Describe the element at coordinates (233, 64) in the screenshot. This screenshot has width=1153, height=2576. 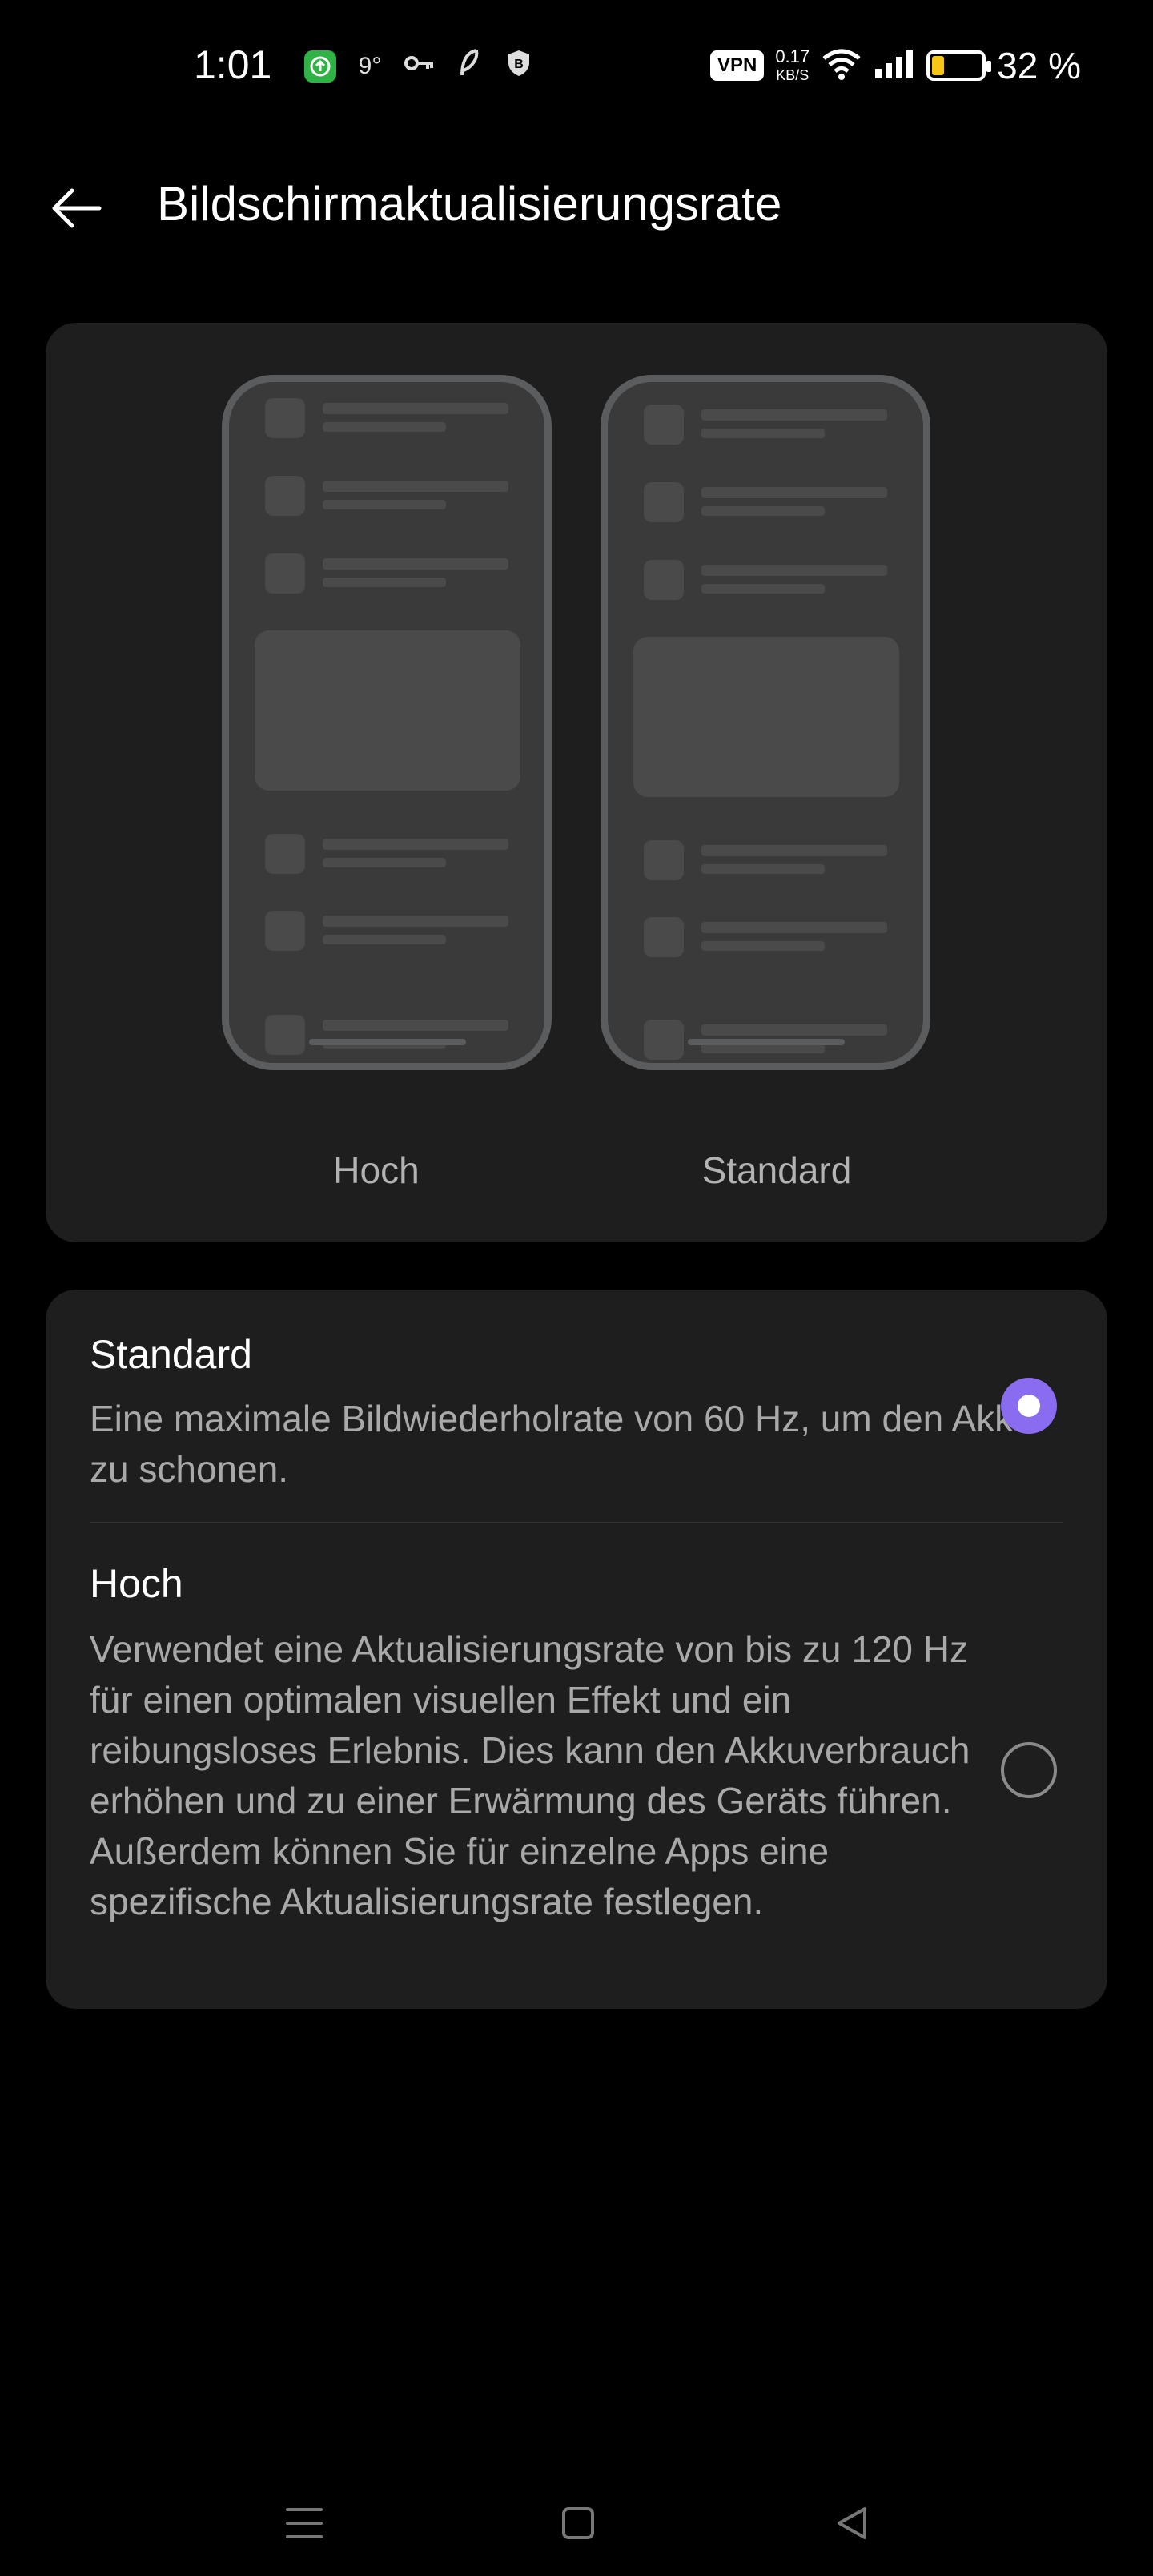
I see `status-time: 1:01` at that location.